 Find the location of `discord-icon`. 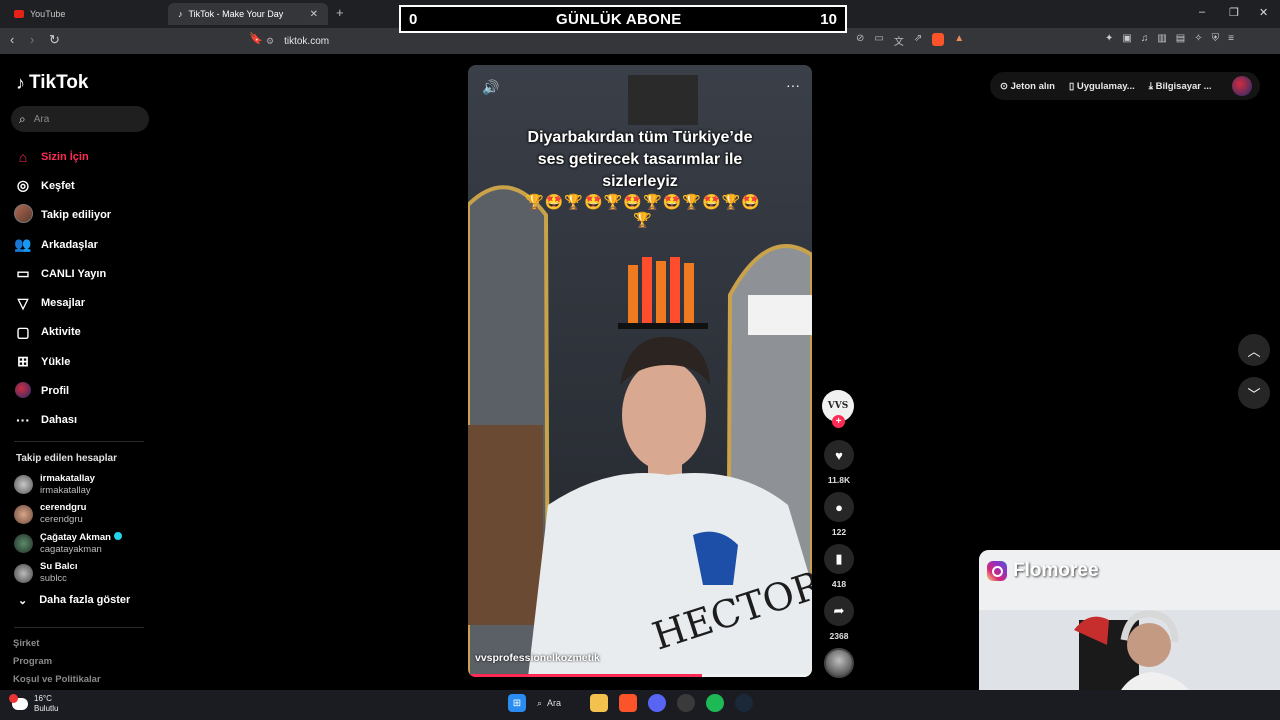

discord-icon is located at coordinates (657, 703).